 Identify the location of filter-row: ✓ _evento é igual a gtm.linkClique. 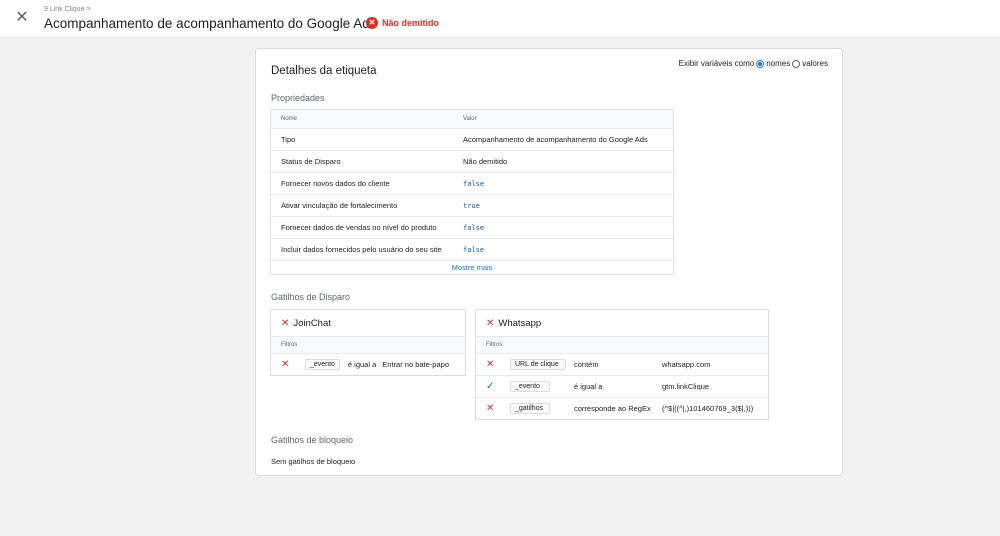
(622, 386).